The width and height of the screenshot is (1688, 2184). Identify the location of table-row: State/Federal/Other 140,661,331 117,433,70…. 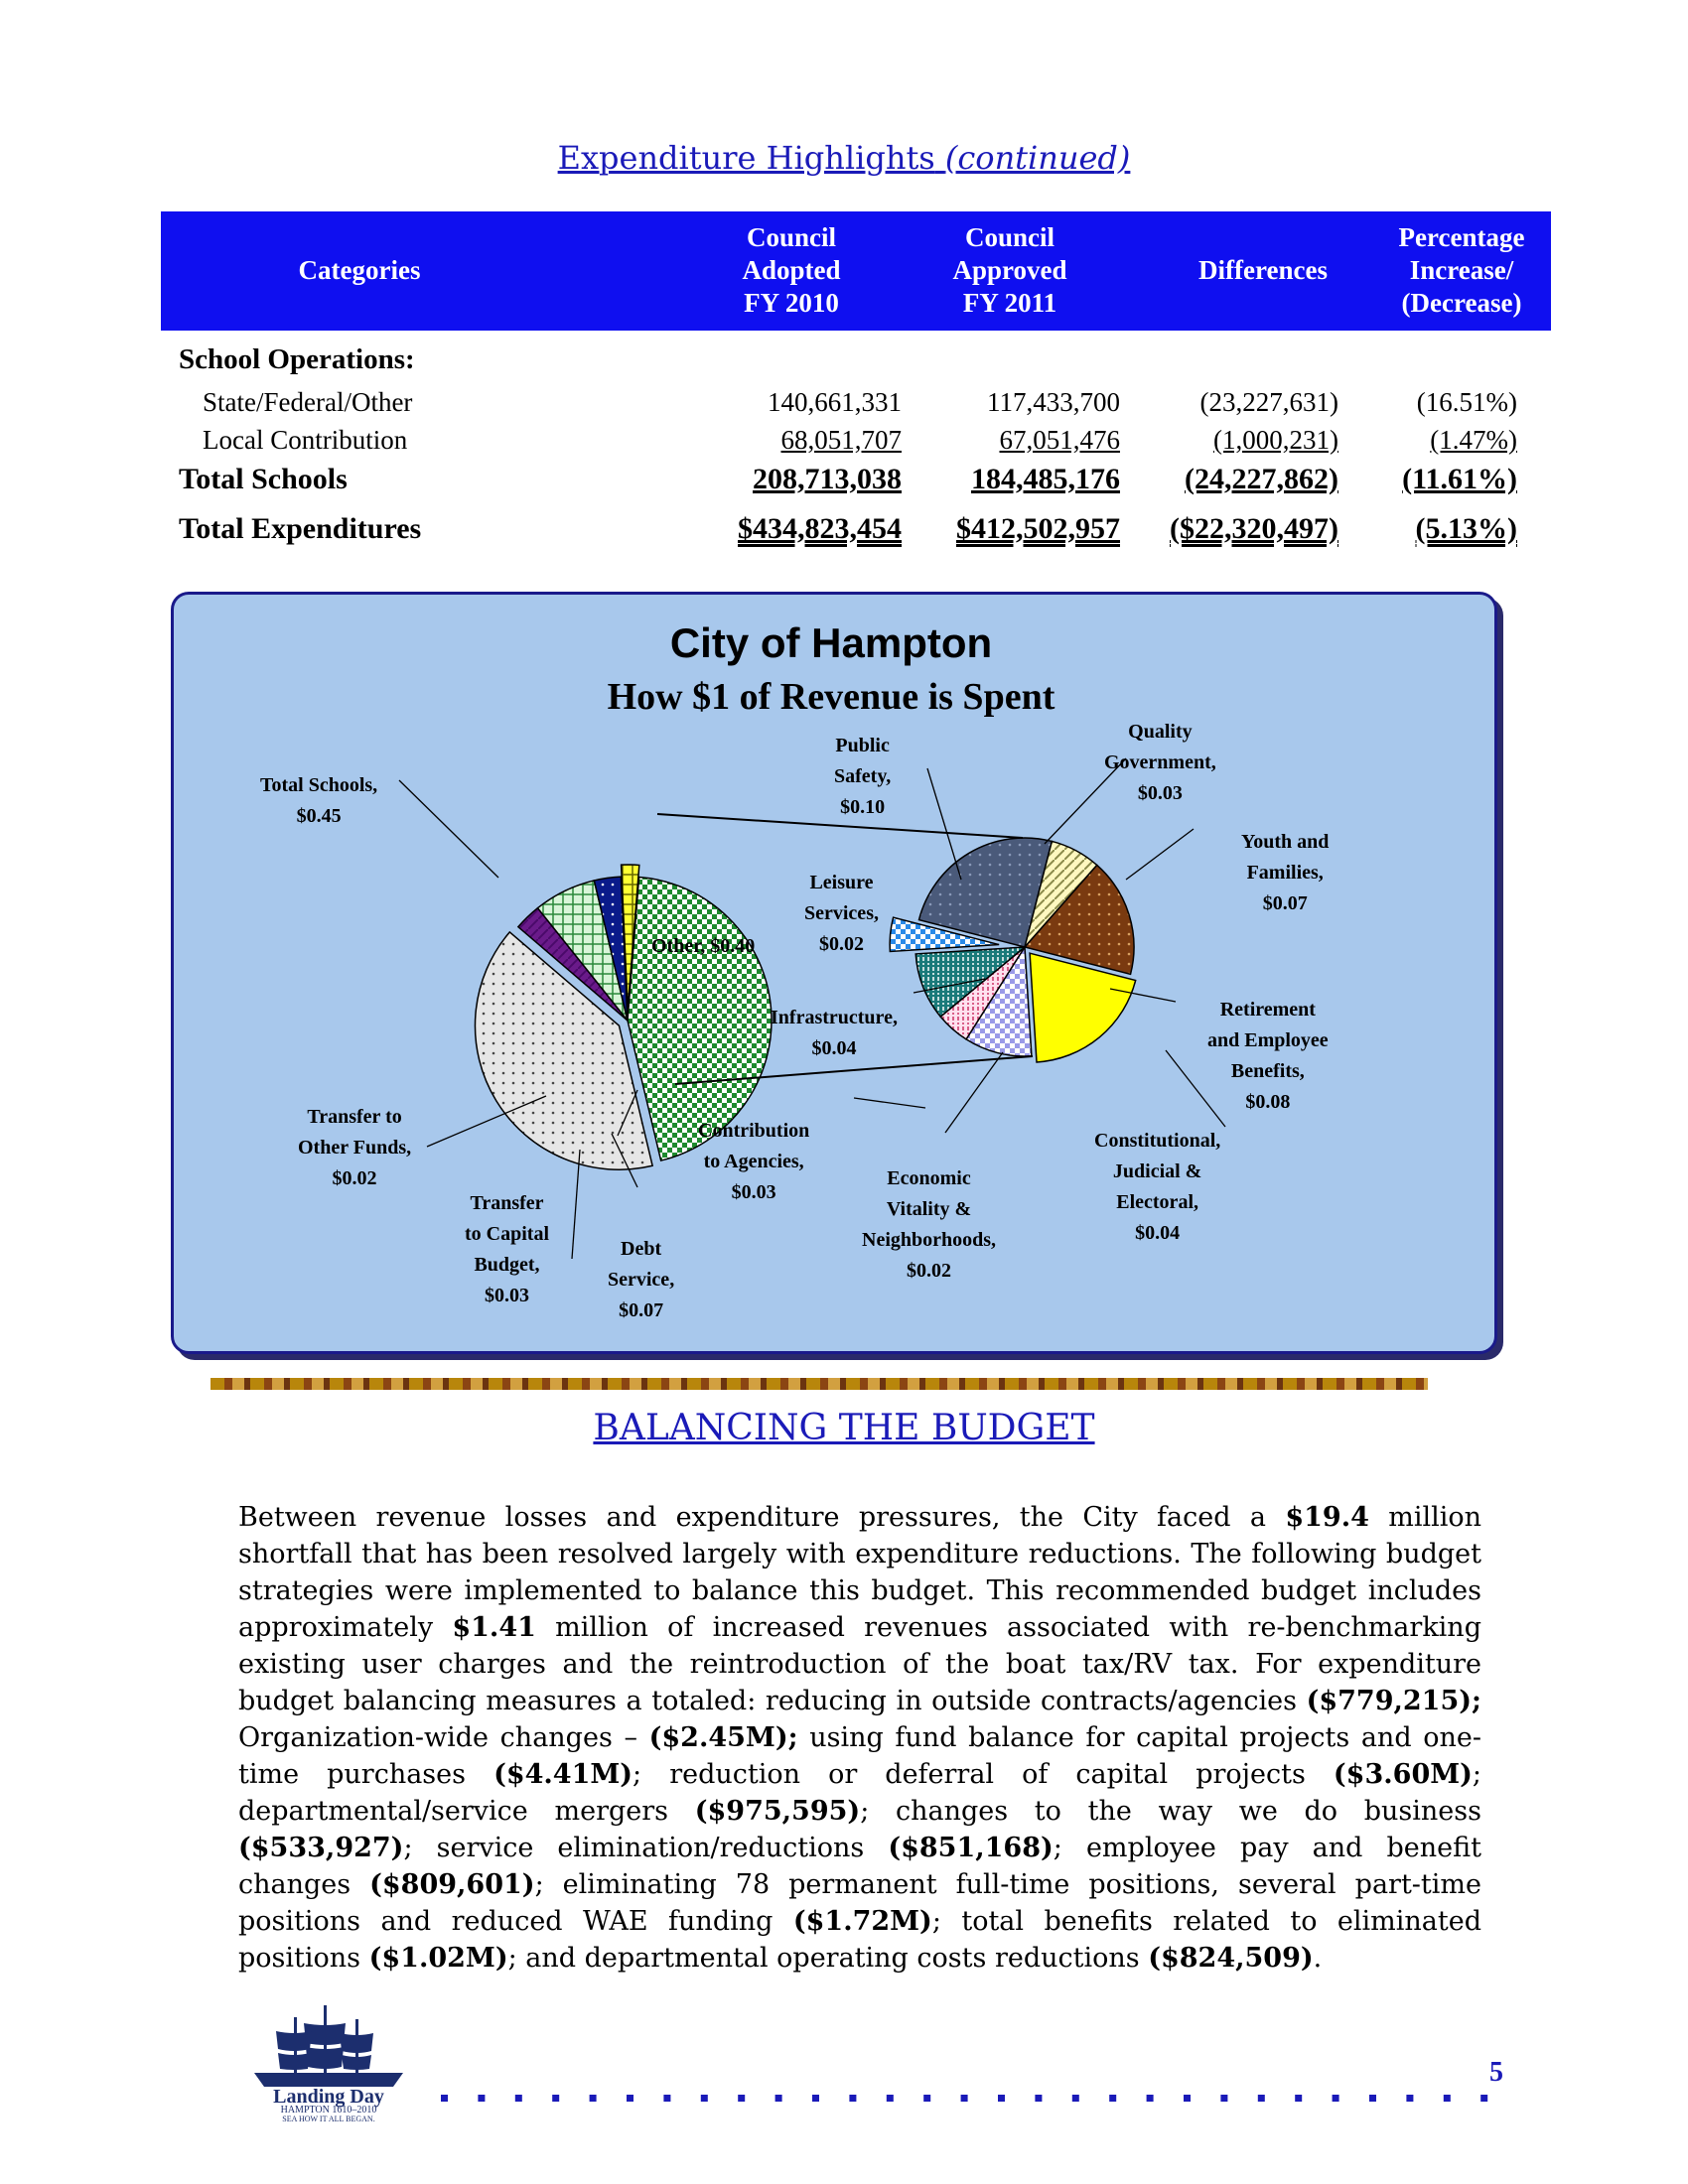
(844, 406).